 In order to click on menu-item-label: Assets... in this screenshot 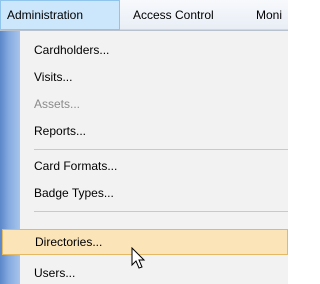, I will do `click(57, 104)`.